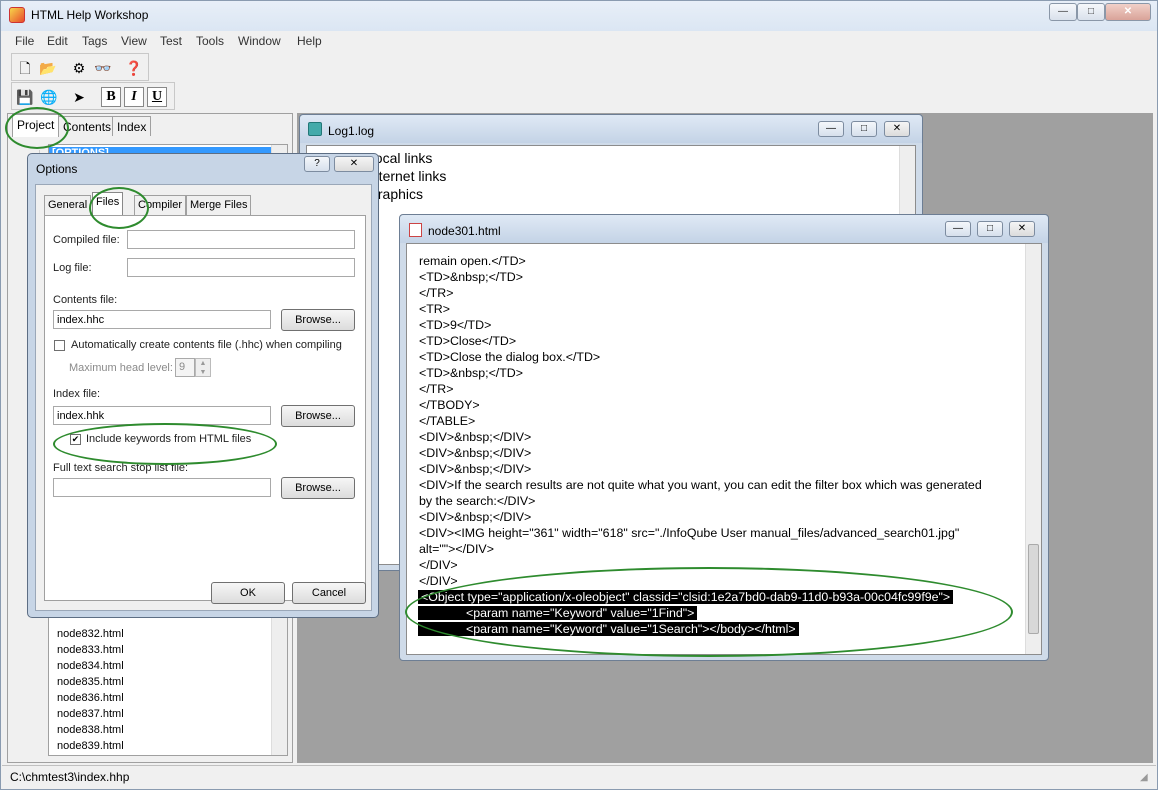 Image resolution: width=1158 pixels, height=790 pixels. What do you see at coordinates (241, 239) in the screenshot?
I see `compiled-file-field` at bounding box center [241, 239].